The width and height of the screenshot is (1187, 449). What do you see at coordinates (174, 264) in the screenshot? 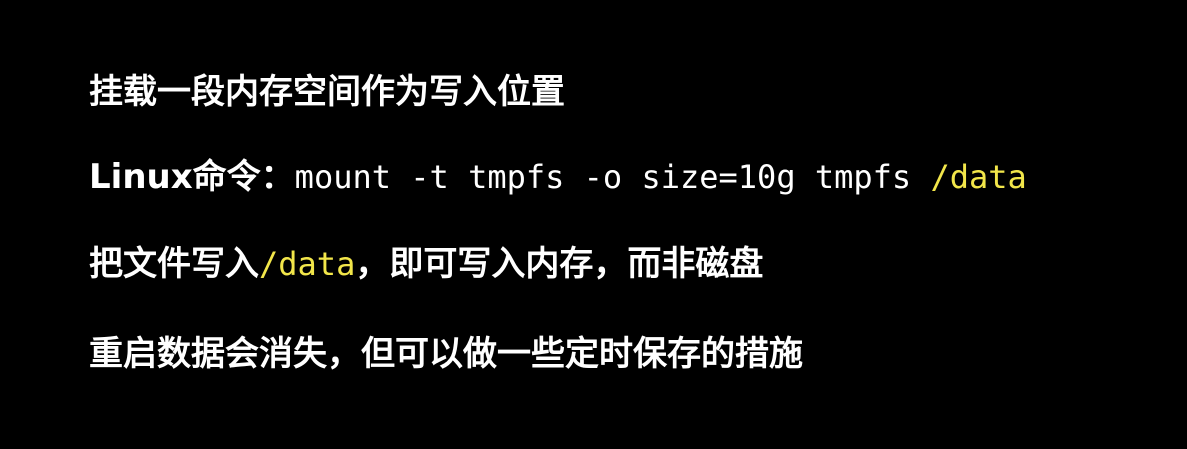
I see `write-before: 把文件写入` at bounding box center [174, 264].